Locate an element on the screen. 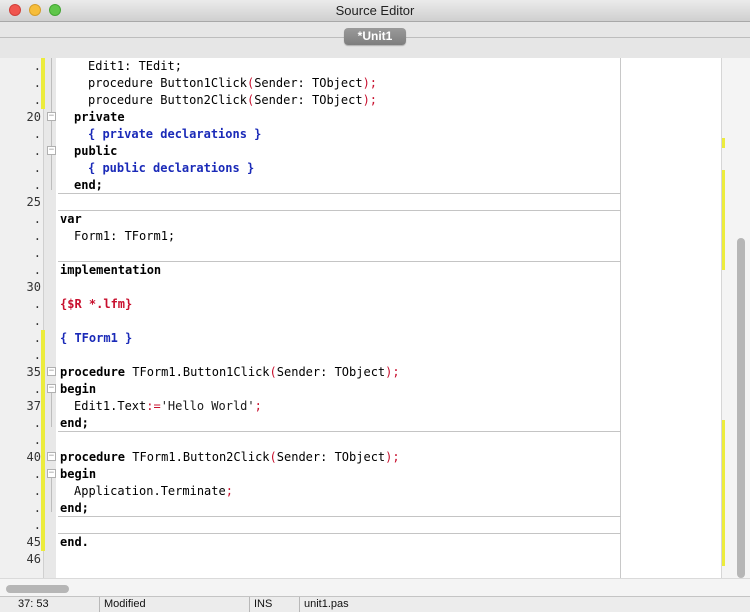  line-number: 46 is located at coordinates (33, 559).